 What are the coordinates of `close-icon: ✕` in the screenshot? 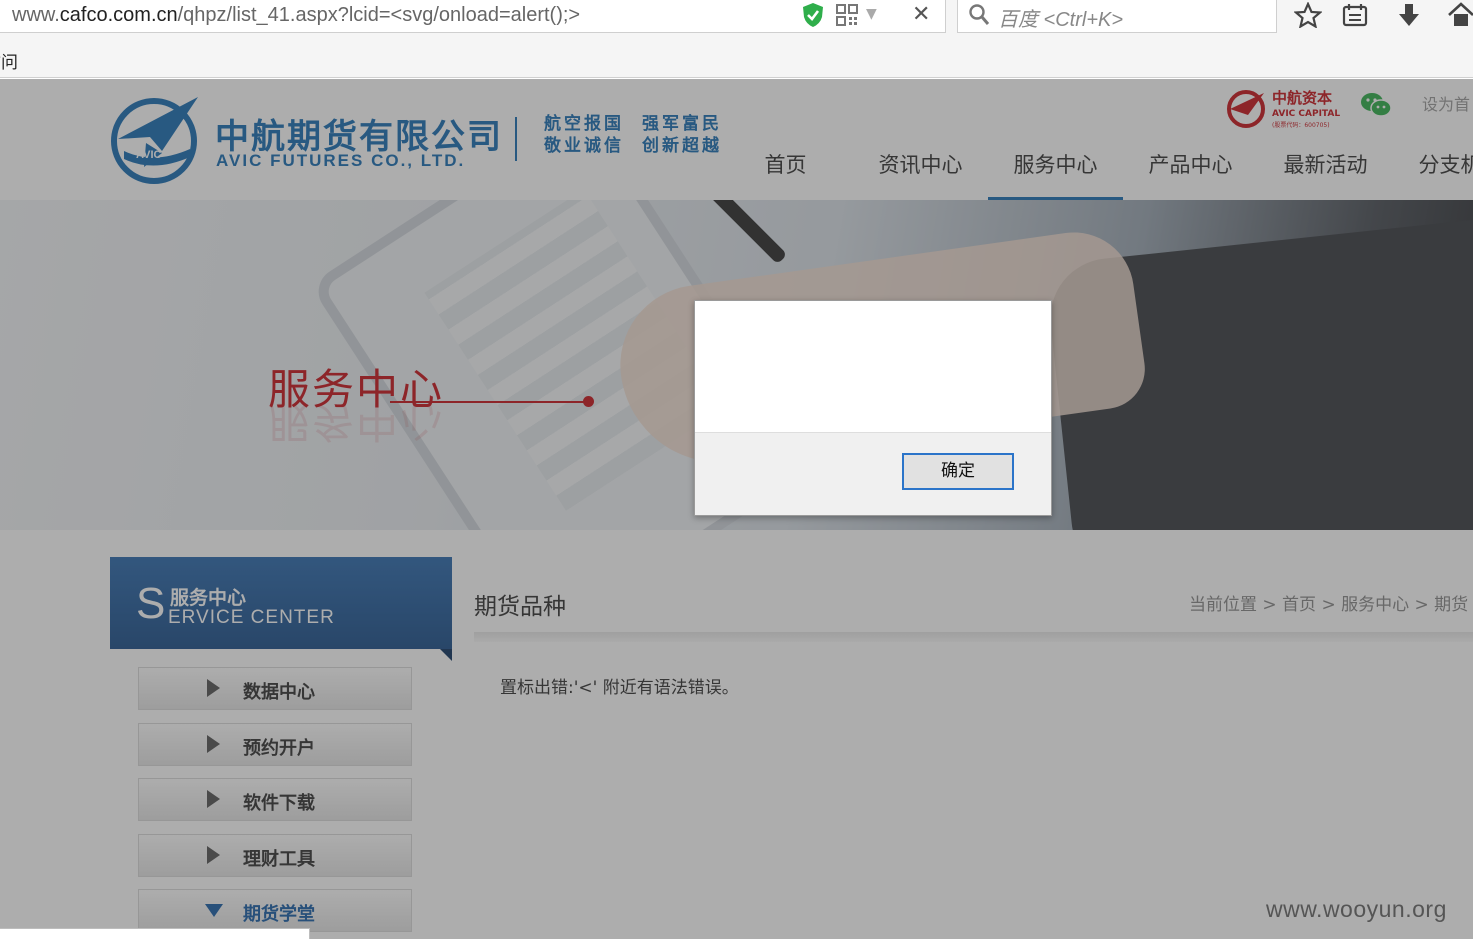 It's located at (921, 14).